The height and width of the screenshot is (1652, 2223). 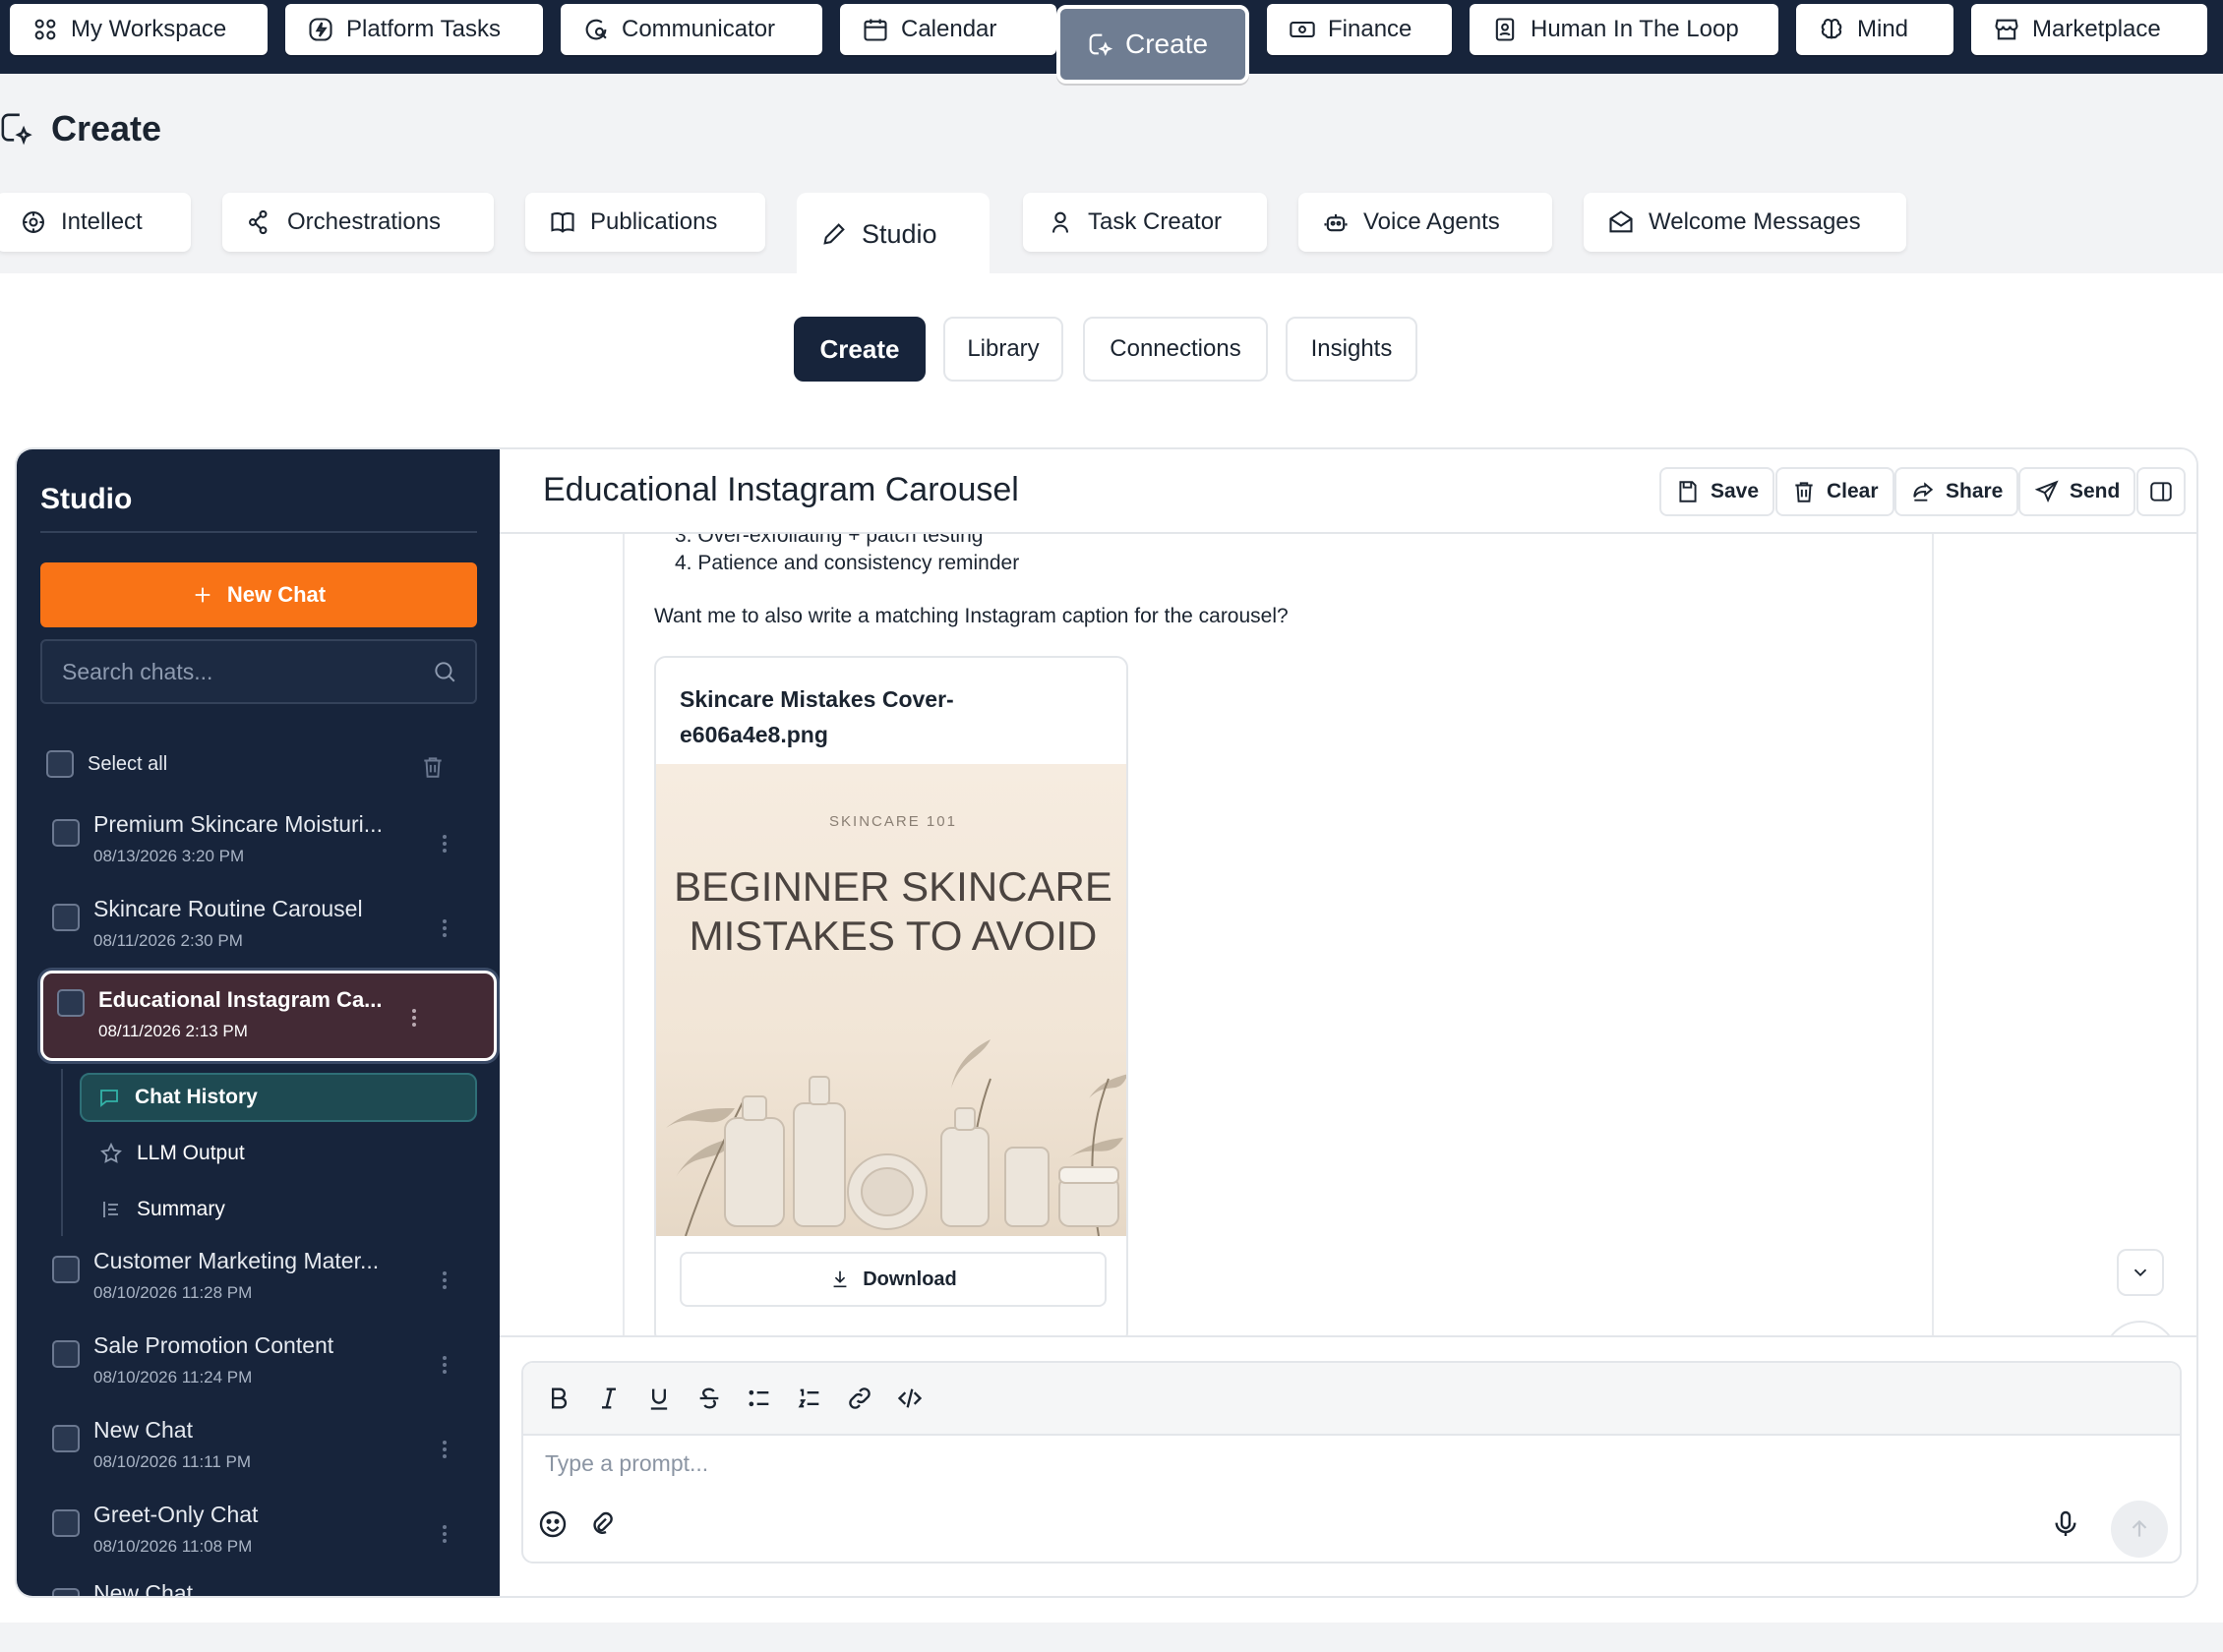 What do you see at coordinates (173, 1031) in the screenshot?
I see `chat-date: 08/11/2026 2:13 PM` at bounding box center [173, 1031].